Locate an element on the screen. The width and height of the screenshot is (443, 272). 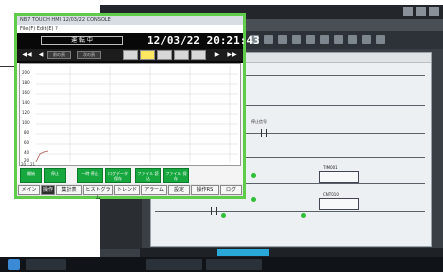
save-log-button: ログデータ 保存 is located at coordinates (118, 175).